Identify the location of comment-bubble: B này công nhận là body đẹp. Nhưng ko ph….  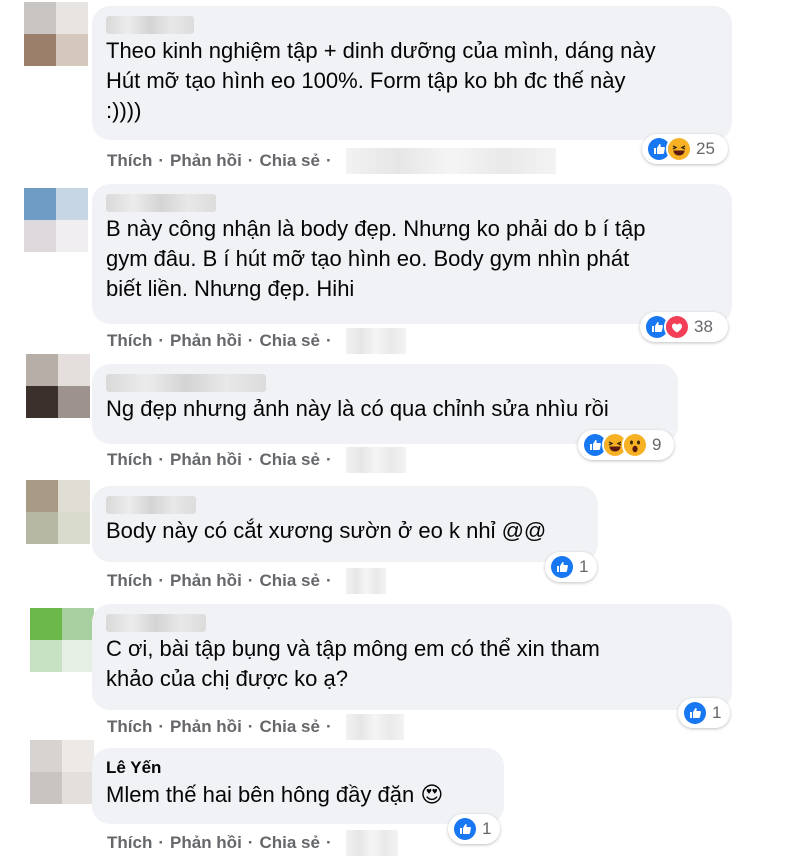
(412, 254).